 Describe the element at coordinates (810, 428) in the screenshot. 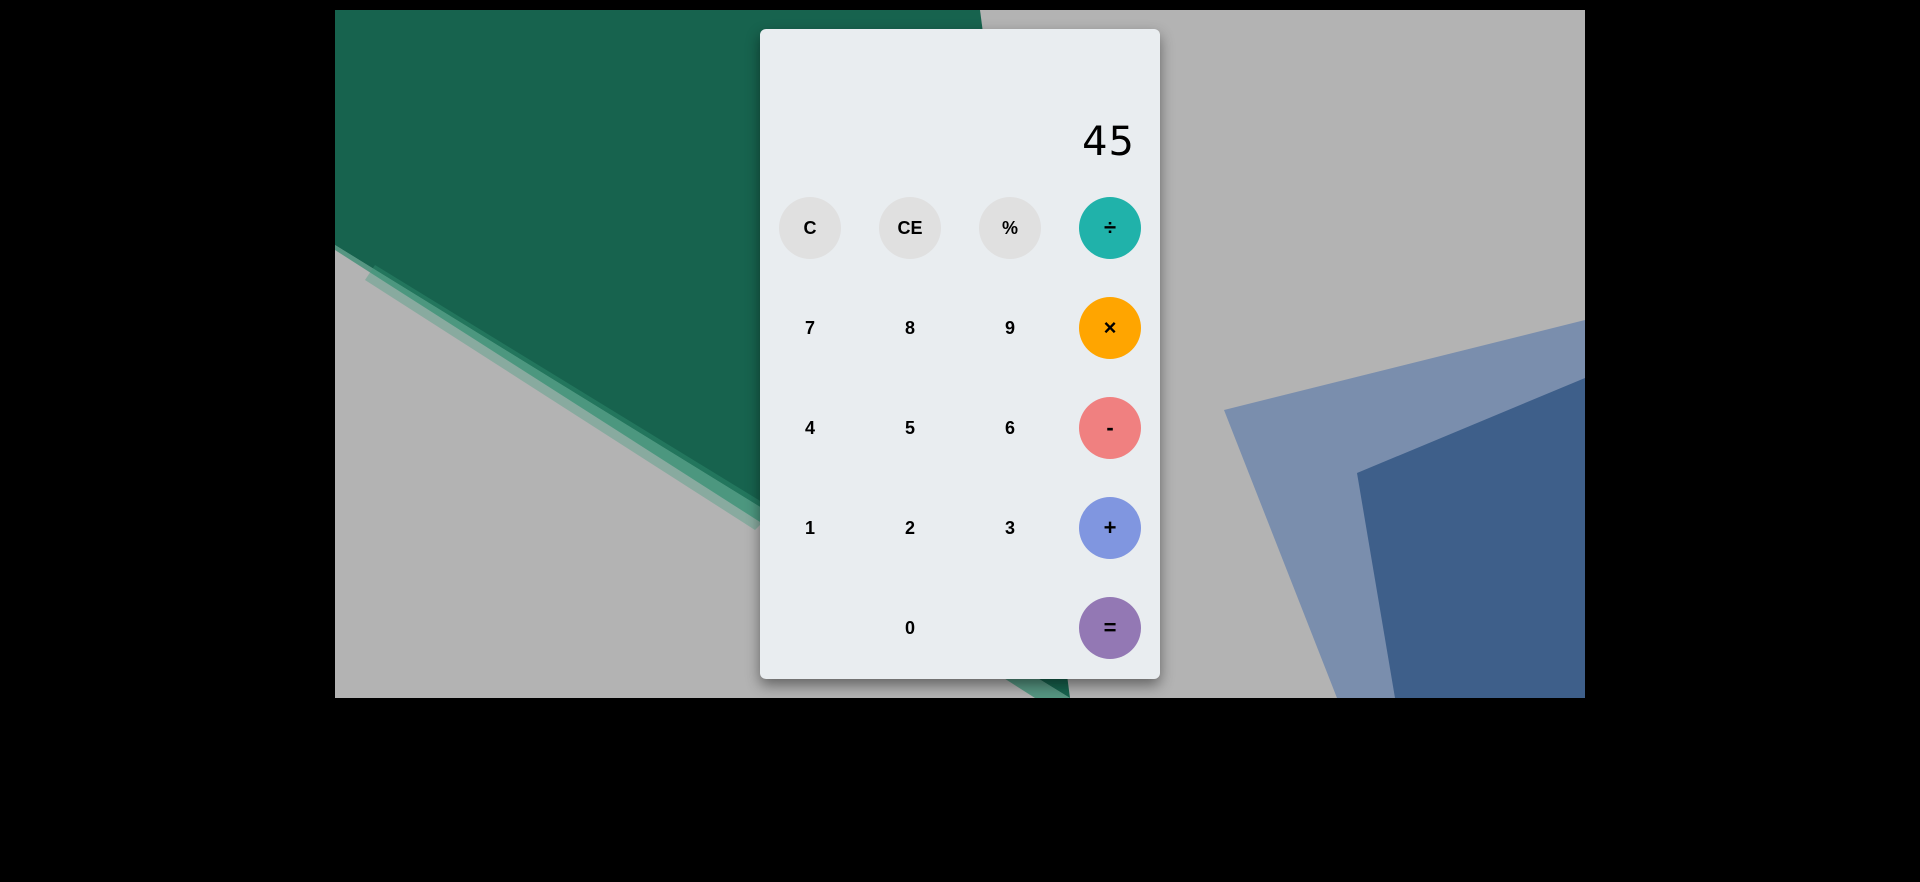

I see `digit-4-button: 4` at that location.